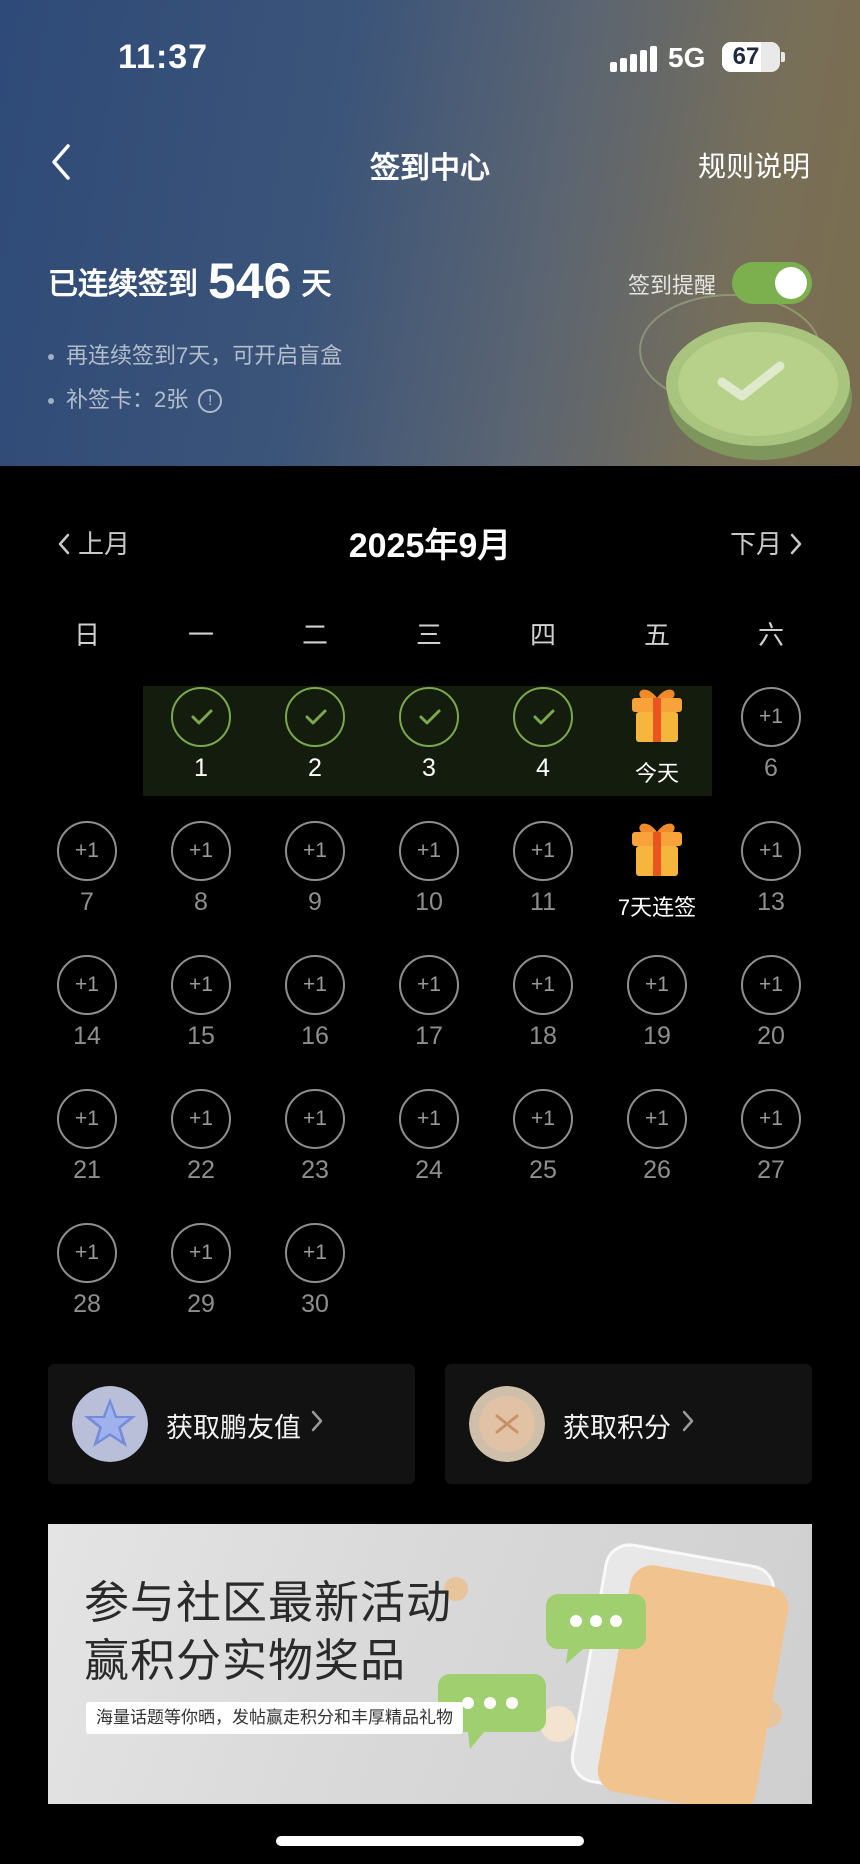  What do you see at coordinates (657, 849) in the screenshot?
I see `gift-icon` at bounding box center [657, 849].